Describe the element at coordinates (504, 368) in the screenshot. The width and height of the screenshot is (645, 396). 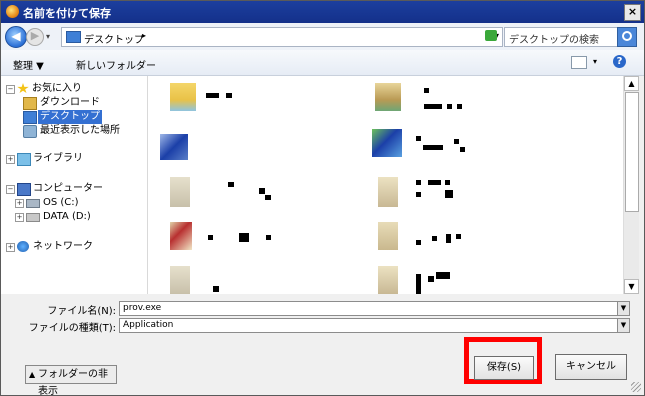
I see `save-button: 保存(S)` at that location.